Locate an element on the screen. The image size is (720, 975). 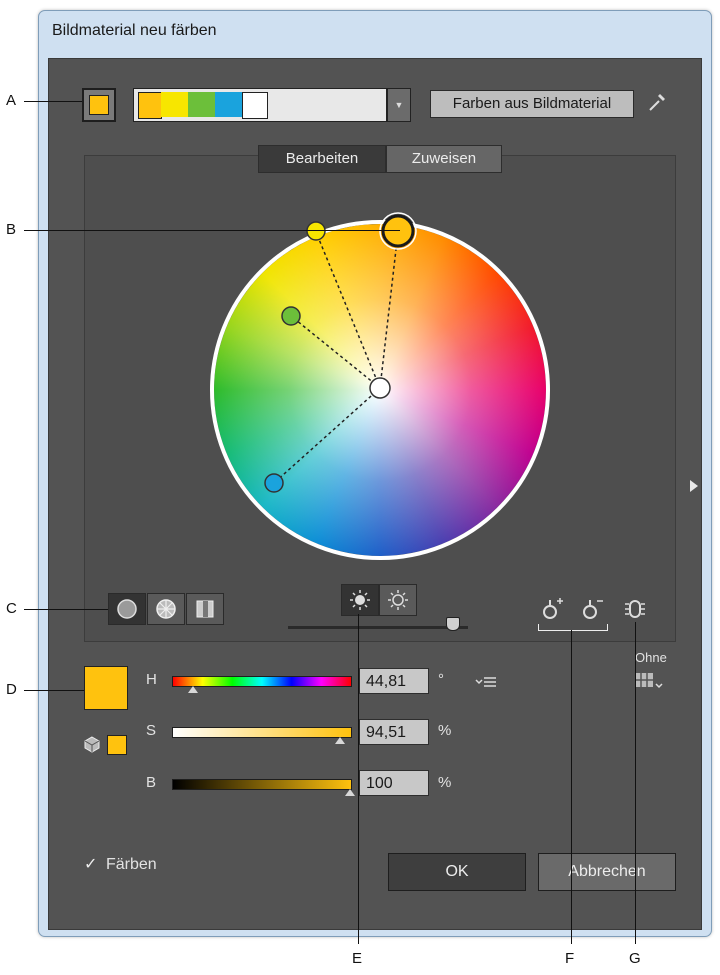
tab-edit: Bearbeiten is located at coordinates (322, 159).